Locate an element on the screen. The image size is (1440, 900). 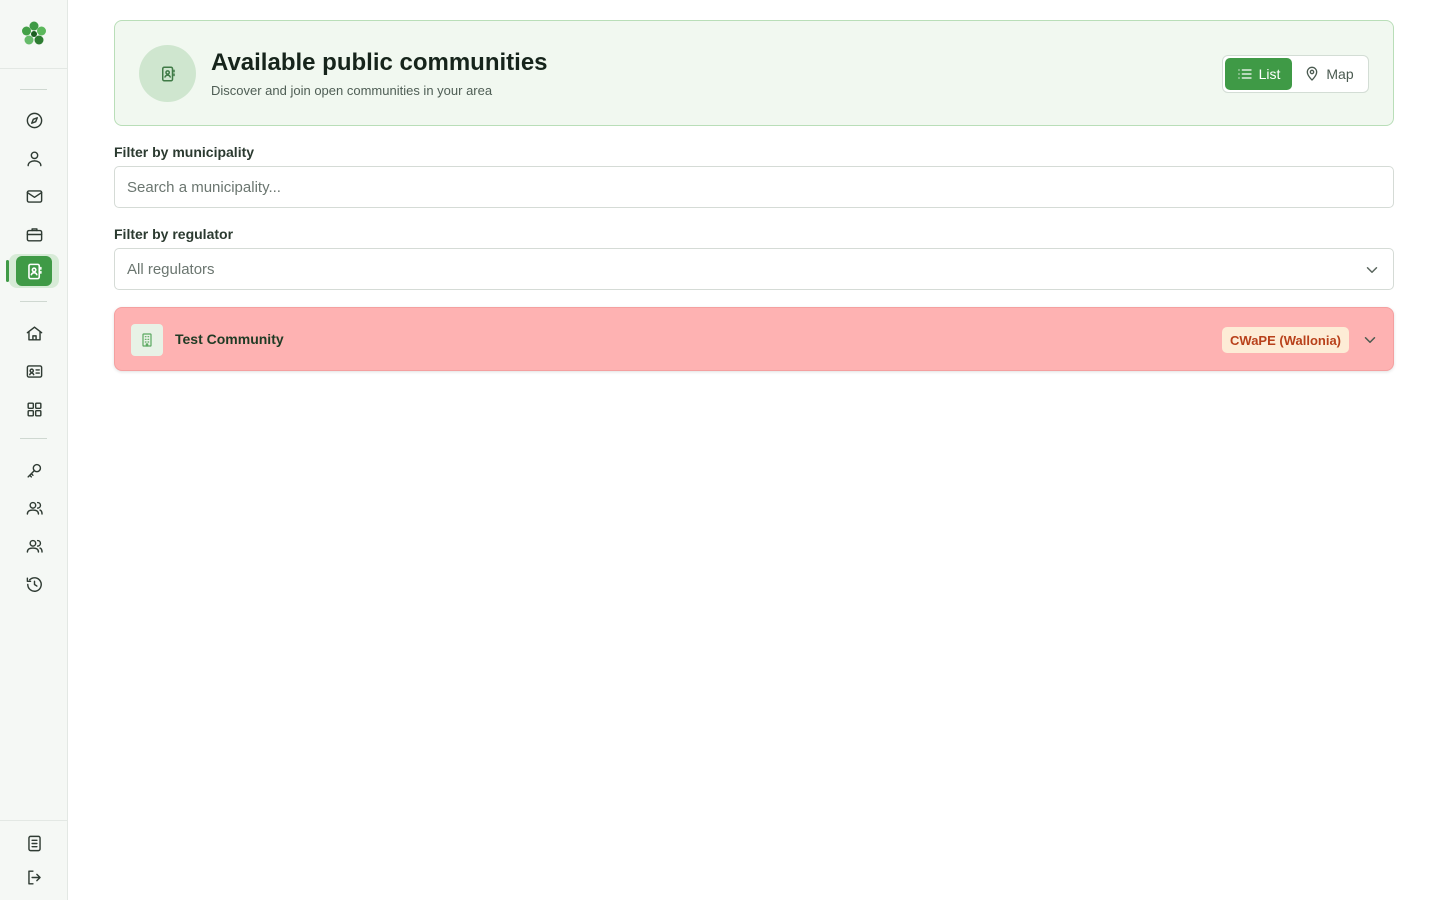
users-icon is located at coordinates (34, 508).